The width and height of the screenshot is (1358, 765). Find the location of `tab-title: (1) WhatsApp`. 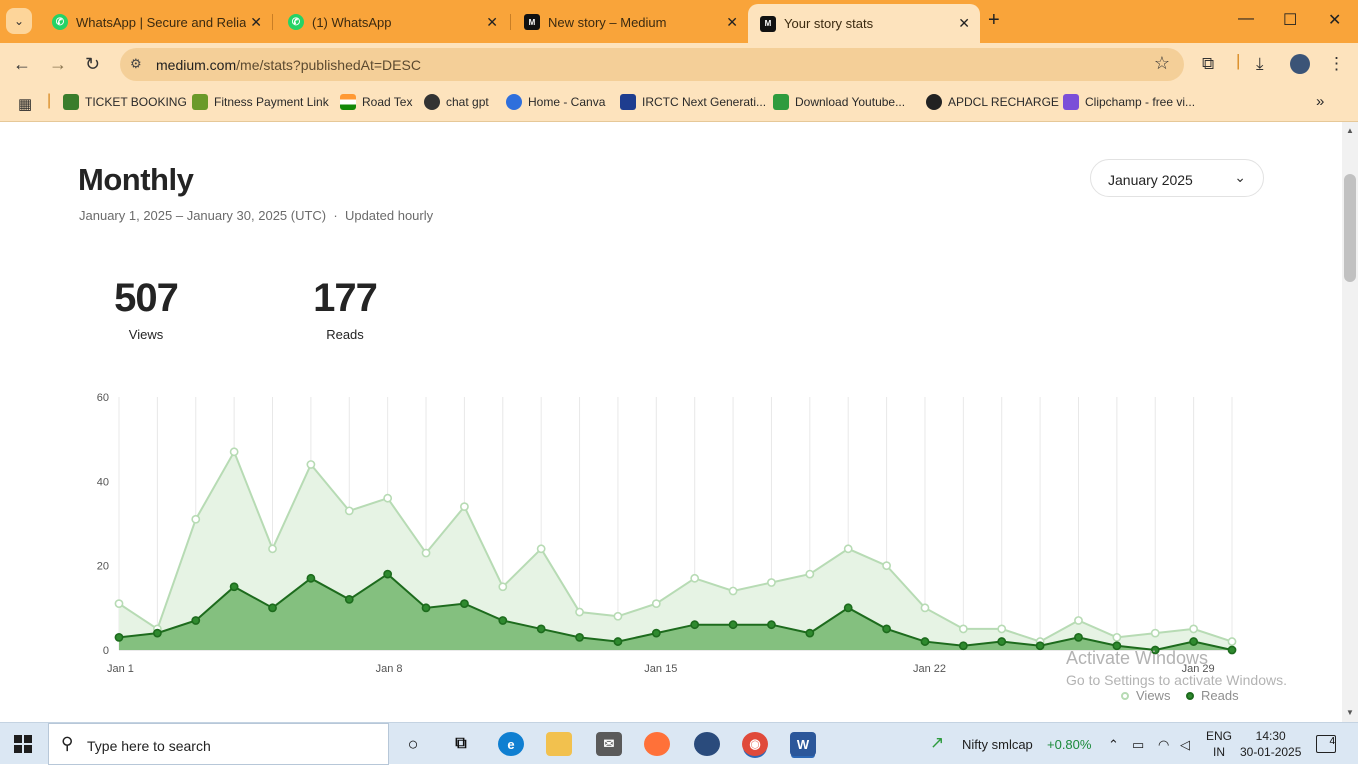

tab-title: (1) WhatsApp is located at coordinates (352, 22).